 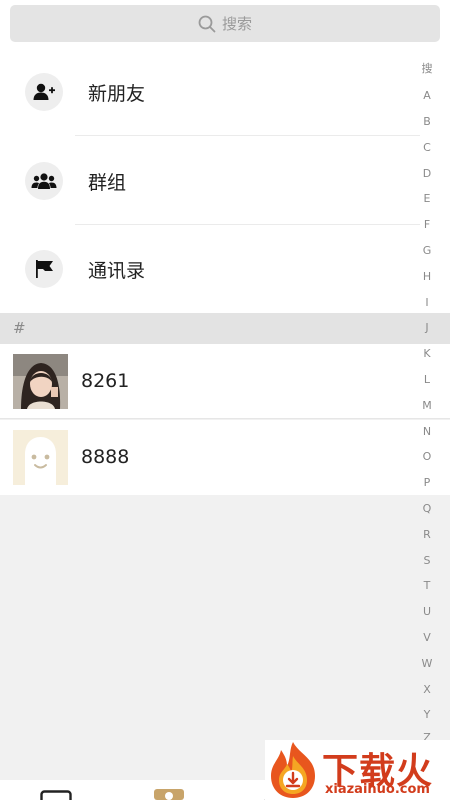 I want to click on index-letter-g: G, so click(x=427, y=250).